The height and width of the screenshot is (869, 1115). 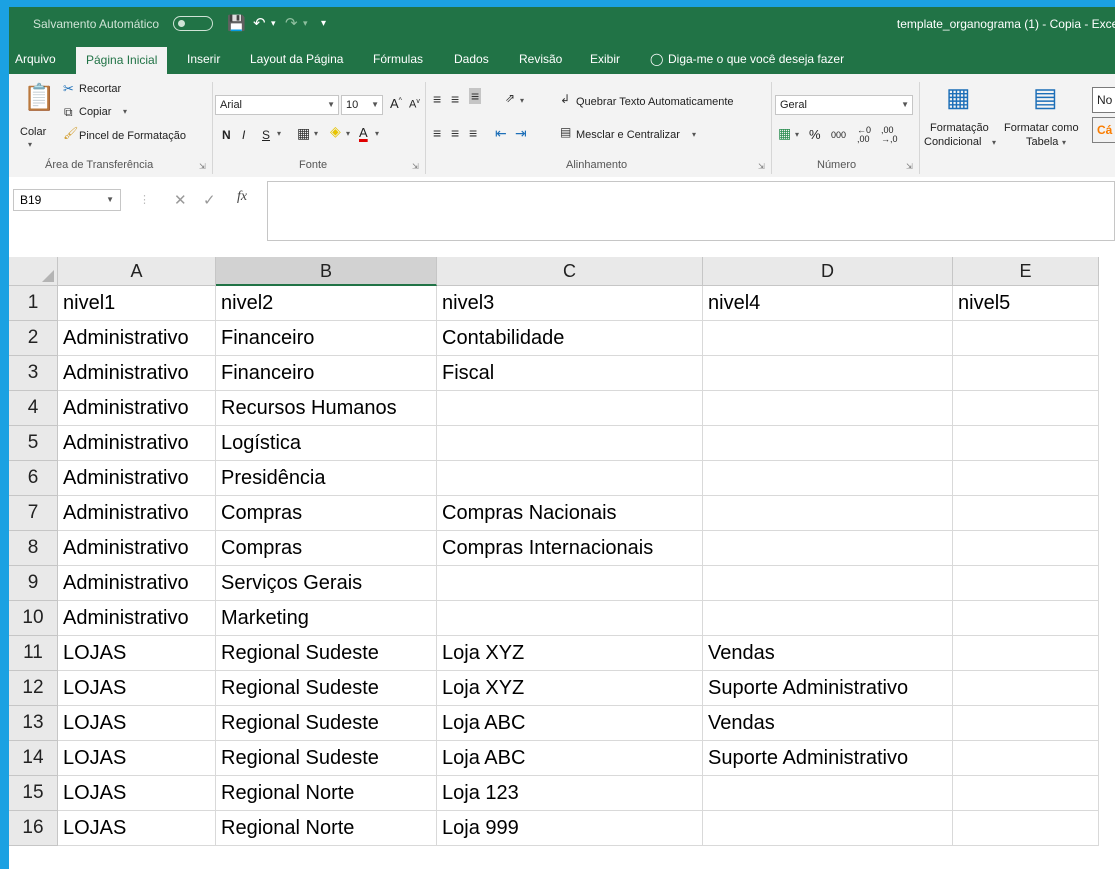 What do you see at coordinates (137, 271) in the screenshot?
I see `column-header-a: A` at bounding box center [137, 271].